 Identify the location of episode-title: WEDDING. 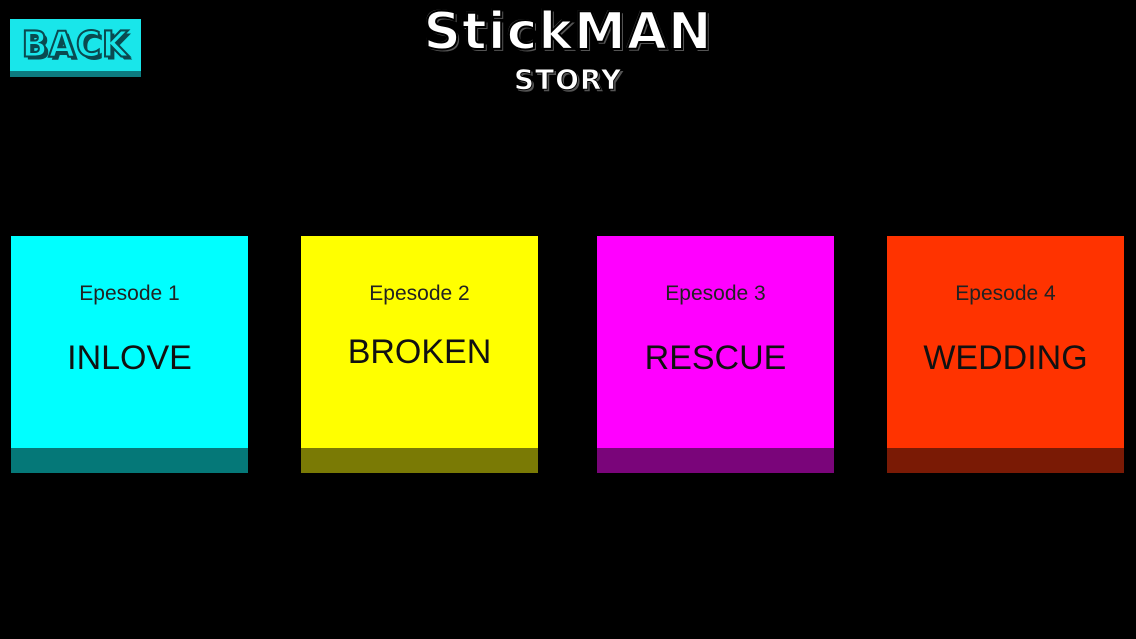
(1005, 358).